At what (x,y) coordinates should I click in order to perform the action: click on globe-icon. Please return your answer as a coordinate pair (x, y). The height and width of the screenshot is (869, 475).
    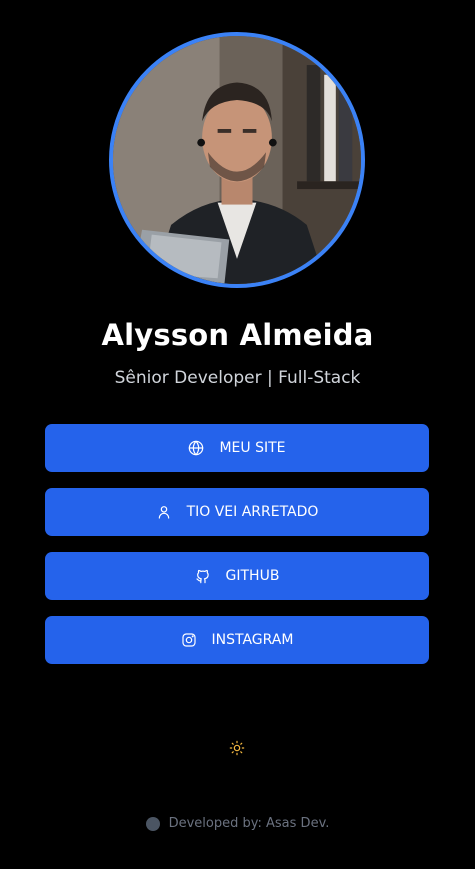
    Looking at the image, I should click on (196, 448).